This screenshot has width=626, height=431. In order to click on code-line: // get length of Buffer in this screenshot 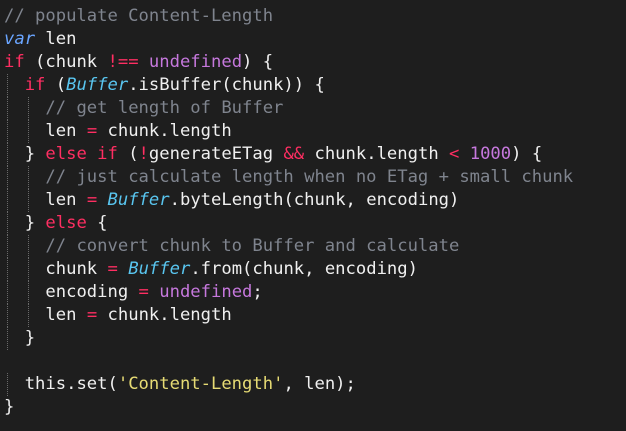, I will do `click(315, 108)`.